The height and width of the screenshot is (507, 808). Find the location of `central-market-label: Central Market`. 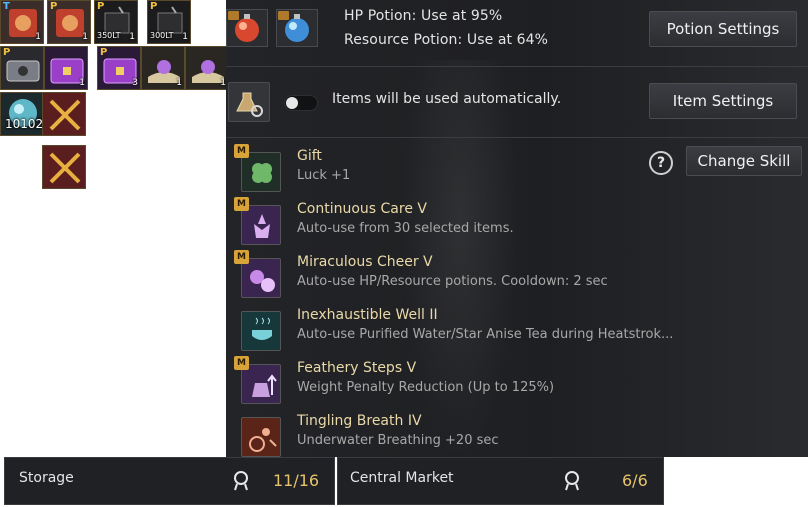

central-market-label: Central Market is located at coordinates (402, 478).